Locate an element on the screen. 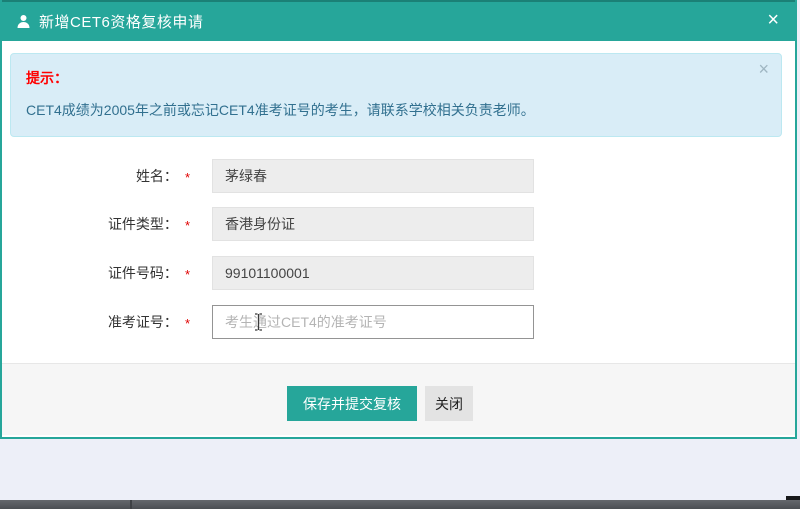  dialog-header: 新增CET6资格复核申请 × is located at coordinates (398, 20).